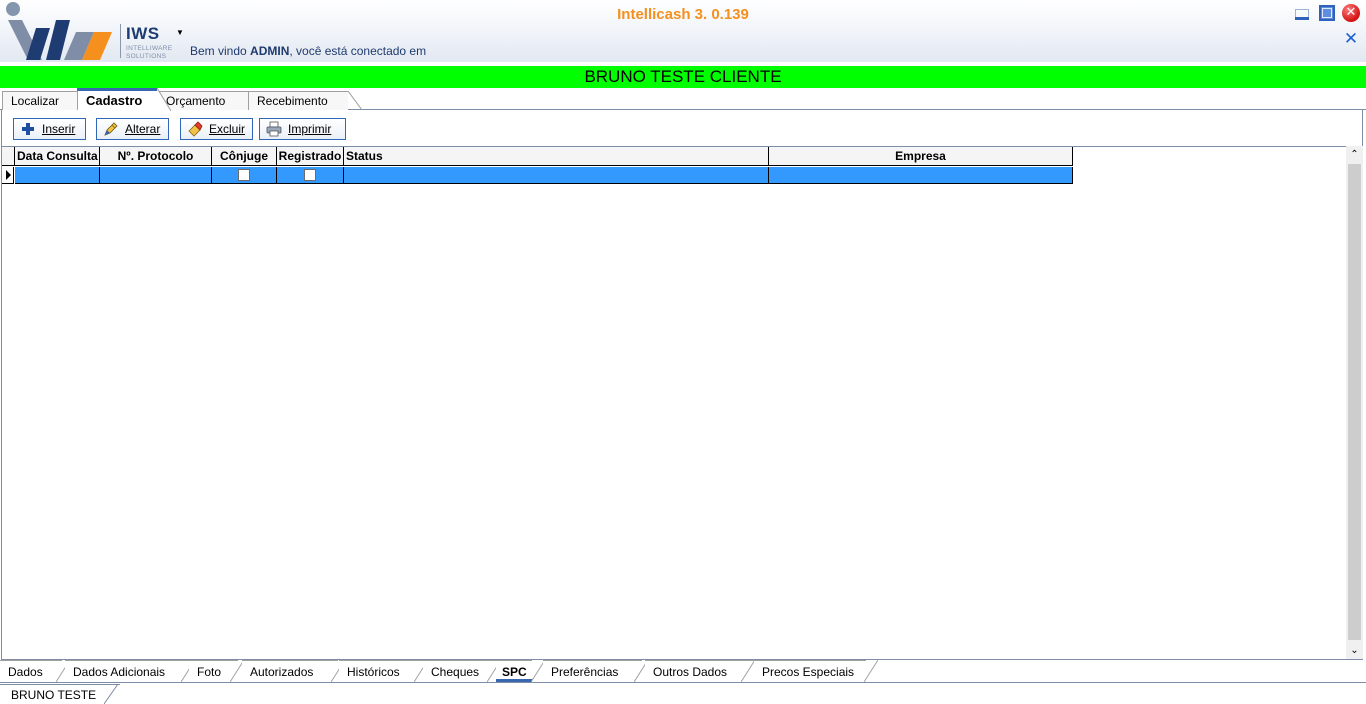 The width and height of the screenshot is (1366, 704). What do you see at coordinates (59, 129) in the screenshot?
I see `inserir-label: Inserir` at bounding box center [59, 129].